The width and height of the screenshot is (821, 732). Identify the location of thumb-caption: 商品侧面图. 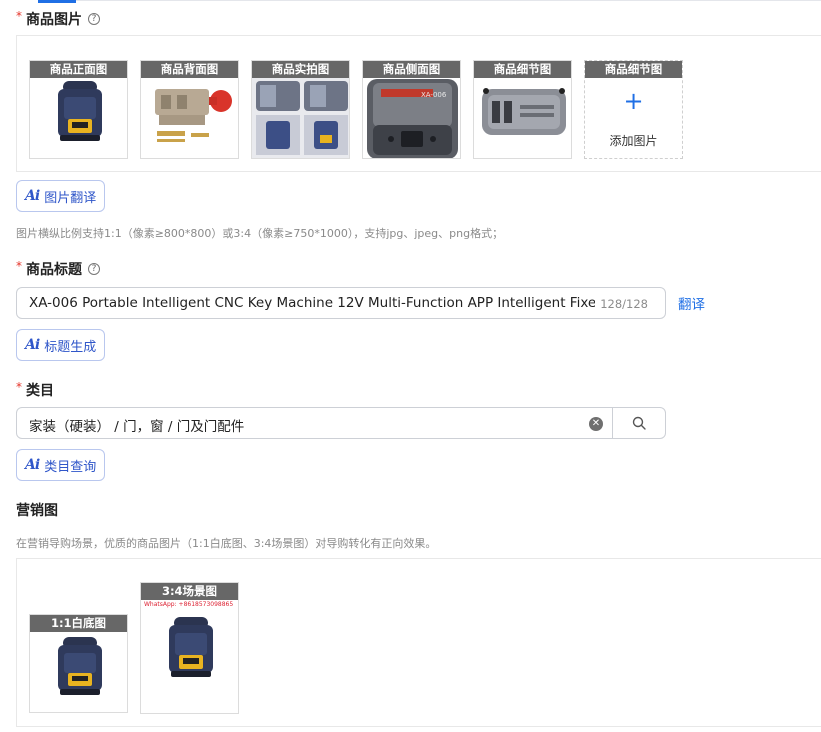
(411, 69).